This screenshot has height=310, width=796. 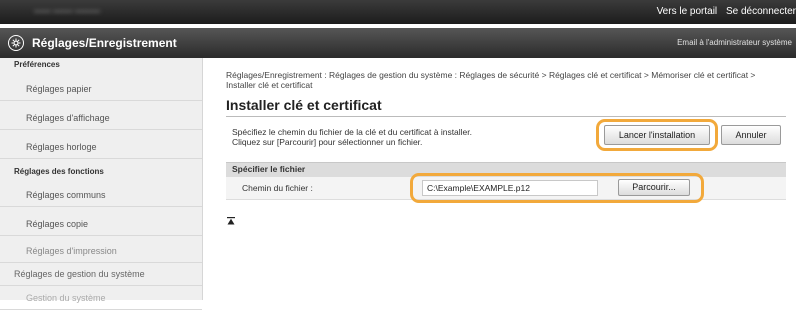 What do you see at coordinates (506, 170) in the screenshot?
I see `section-header: Spécifier le fichier` at bounding box center [506, 170].